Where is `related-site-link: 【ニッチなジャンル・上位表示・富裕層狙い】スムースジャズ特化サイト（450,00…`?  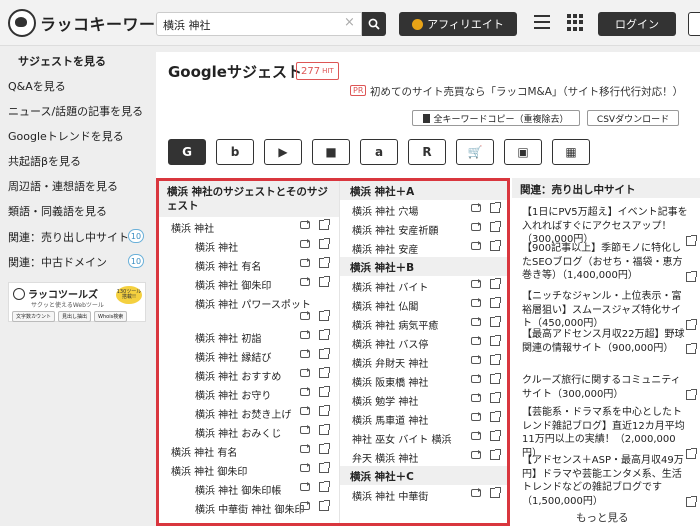 related-site-link: 【ニッチなジャンル・上位表示・富裕層狙い】スムースジャズ特化サイト（450,00… is located at coordinates (605, 310).